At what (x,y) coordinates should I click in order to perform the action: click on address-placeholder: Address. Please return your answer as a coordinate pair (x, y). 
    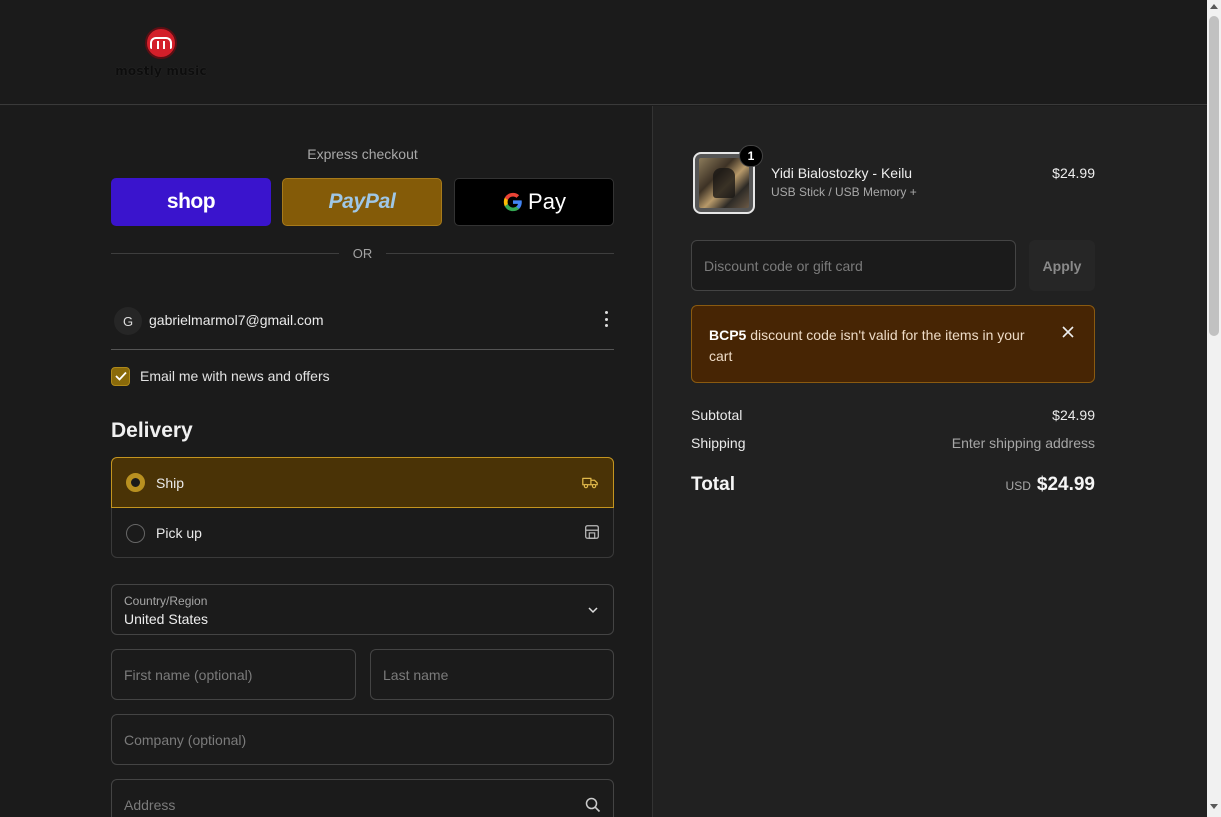
    Looking at the image, I should click on (150, 805).